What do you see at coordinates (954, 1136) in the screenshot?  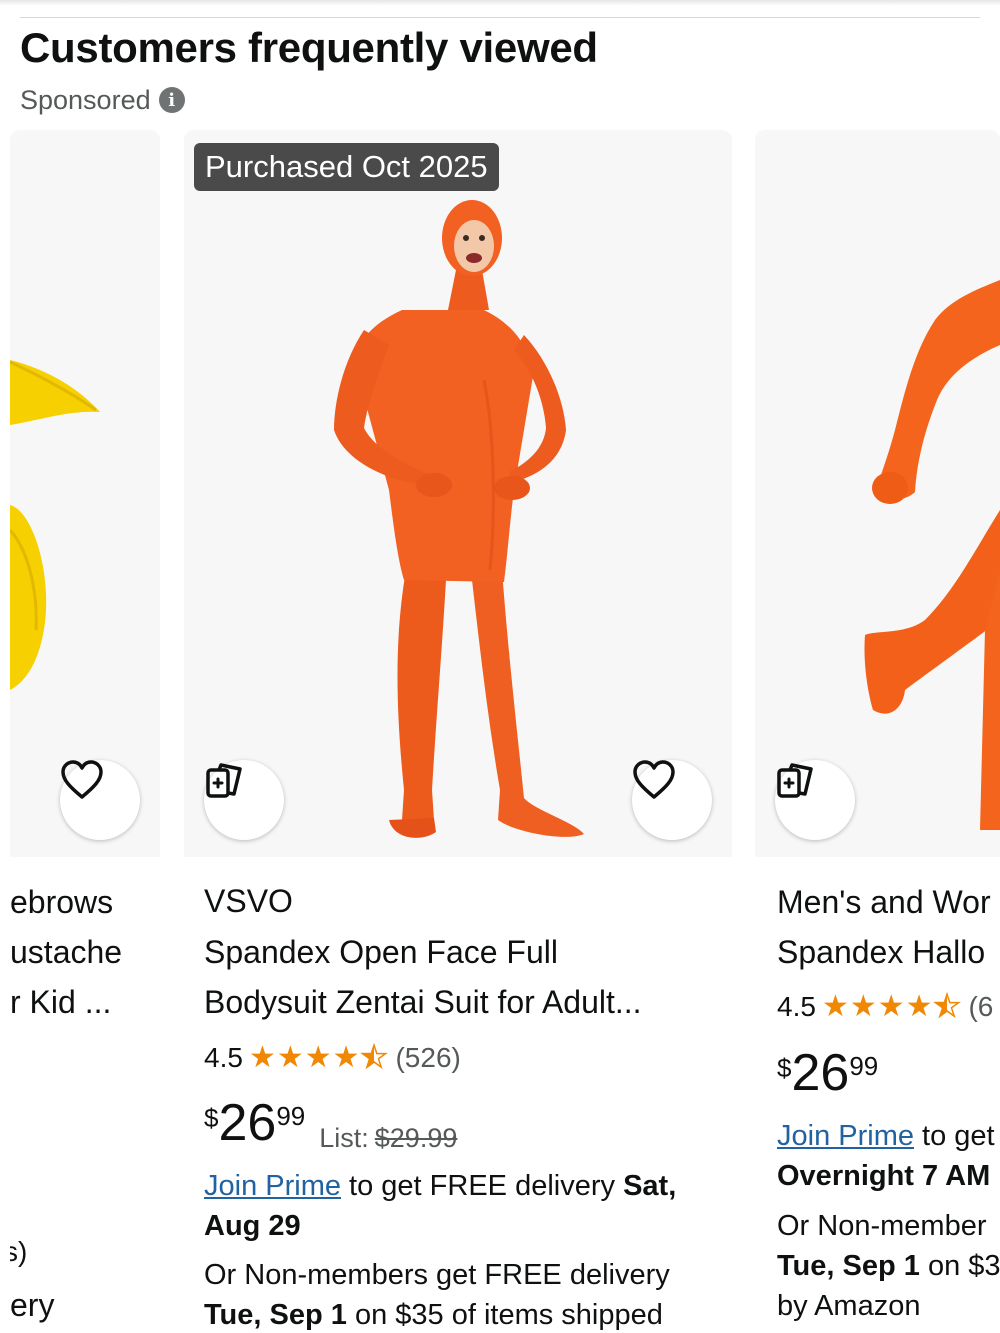 I see `delivery-prefix-right: to get` at bounding box center [954, 1136].